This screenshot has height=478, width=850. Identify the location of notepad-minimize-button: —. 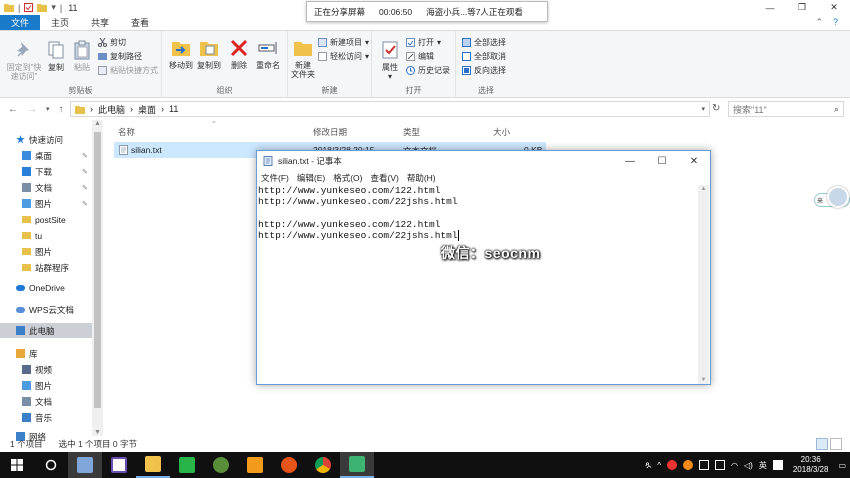
(630, 161).